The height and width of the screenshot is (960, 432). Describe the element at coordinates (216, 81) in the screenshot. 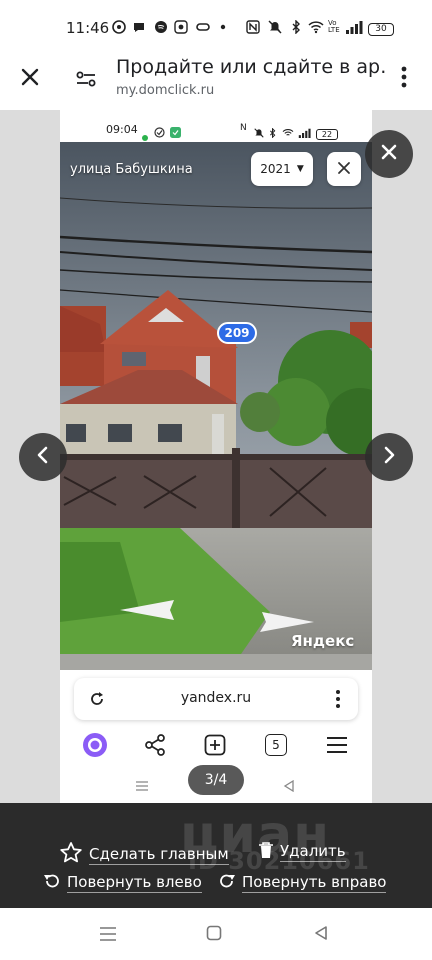

I see `browser-header: Продайте или сдайте в ар… my.domclick.ru` at that location.